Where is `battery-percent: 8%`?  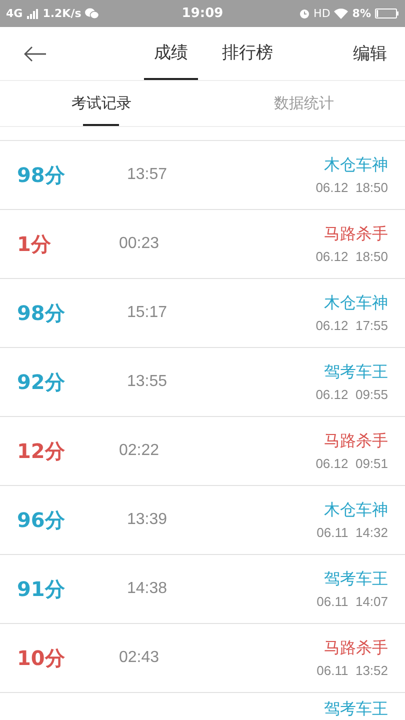 battery-percent: 8% is located at coordinates (361, 13).